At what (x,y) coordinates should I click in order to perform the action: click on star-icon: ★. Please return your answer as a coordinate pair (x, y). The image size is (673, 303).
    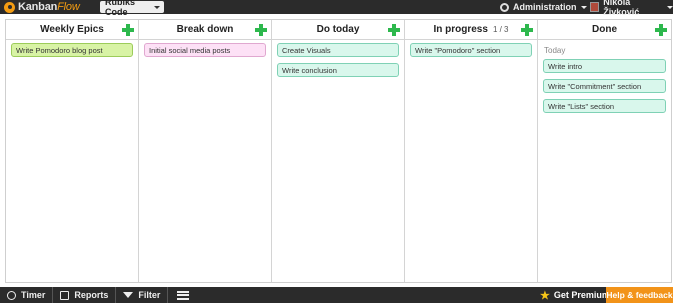
    Looking at the image, I should click on (545, 295).